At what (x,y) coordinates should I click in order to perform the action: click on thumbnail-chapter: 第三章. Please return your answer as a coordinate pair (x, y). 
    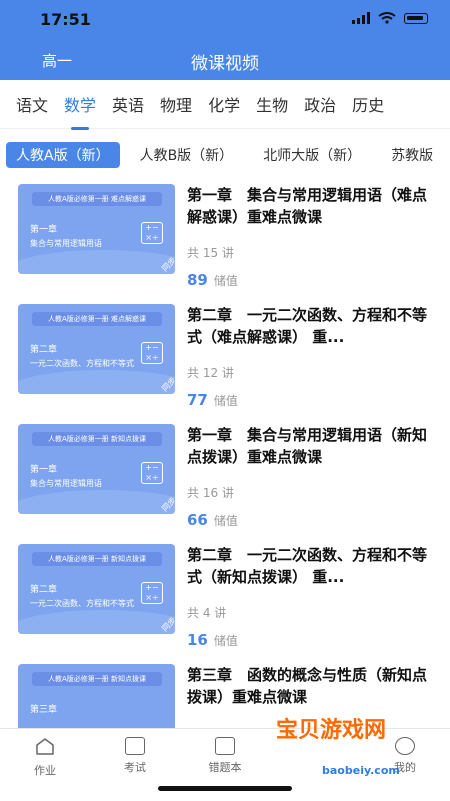
    Looking at the image, I should click on (44, 710).